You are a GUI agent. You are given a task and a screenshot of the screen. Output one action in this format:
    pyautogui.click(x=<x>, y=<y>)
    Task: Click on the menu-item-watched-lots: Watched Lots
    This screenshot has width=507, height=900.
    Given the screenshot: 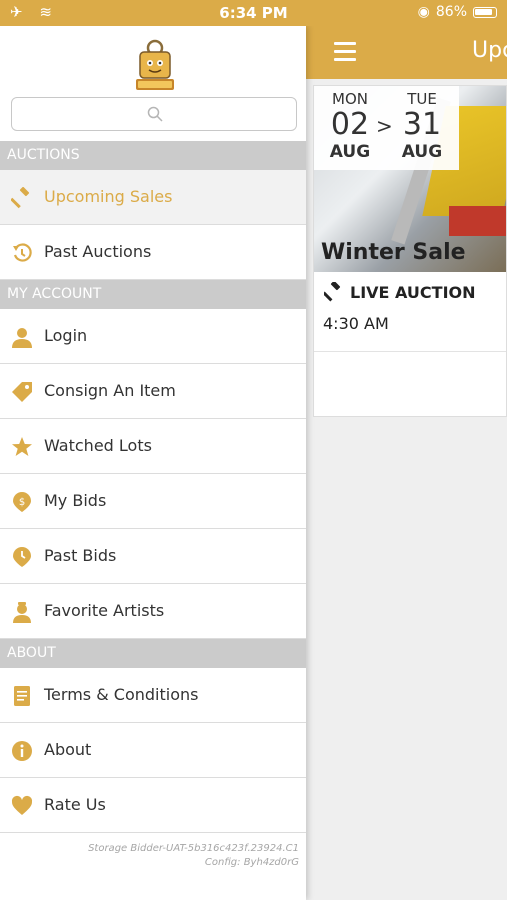 What is the action you would take?
    pyautogui.click(x=153, y=446)
    